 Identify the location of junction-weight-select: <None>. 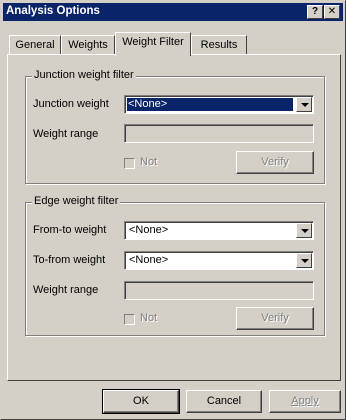
(219, 104).